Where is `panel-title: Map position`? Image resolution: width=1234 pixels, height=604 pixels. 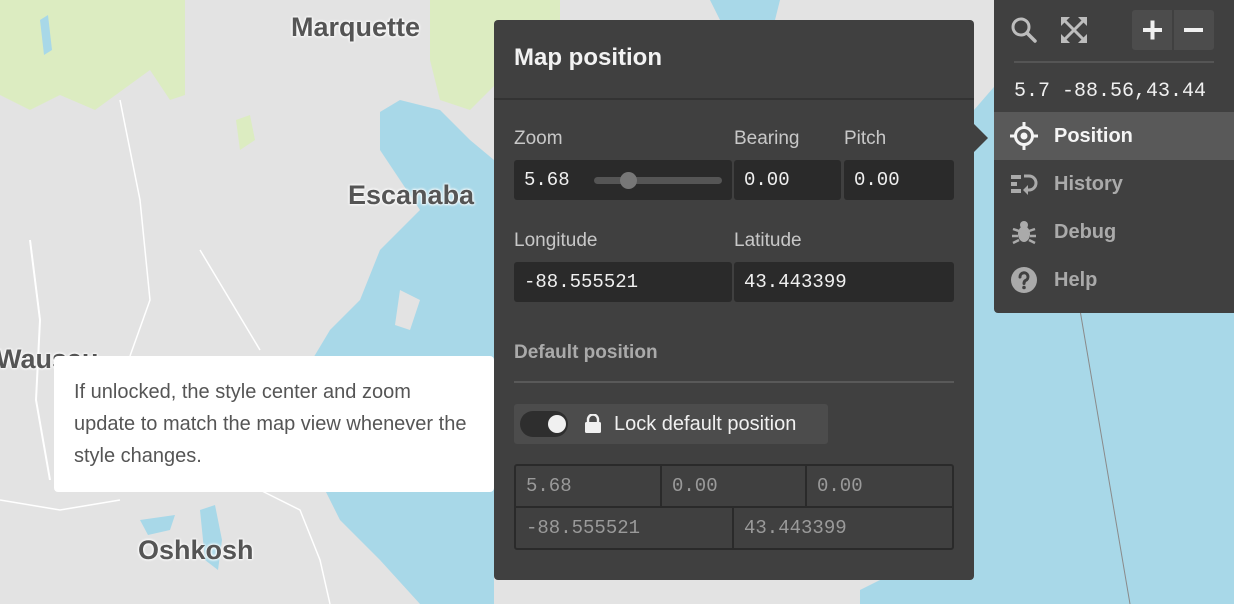
panel-title: Map position is located at coordinates (588, 57).